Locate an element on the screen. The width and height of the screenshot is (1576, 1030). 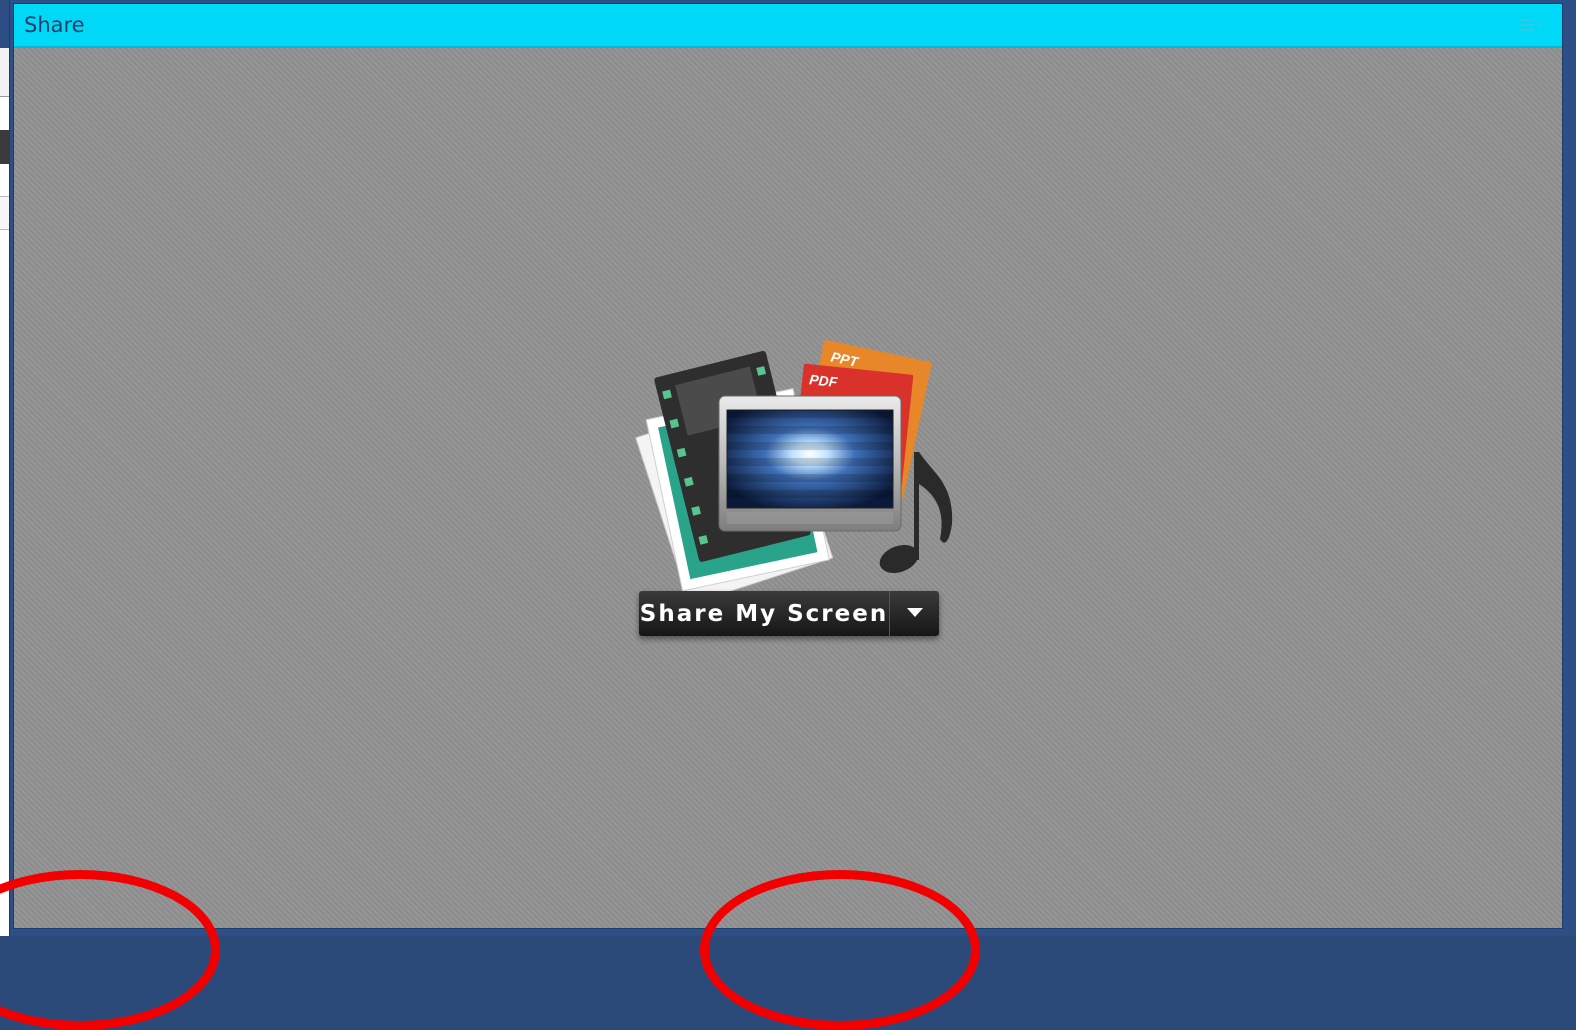
share-options-dropdown-button is located at coordinates (914, 613).